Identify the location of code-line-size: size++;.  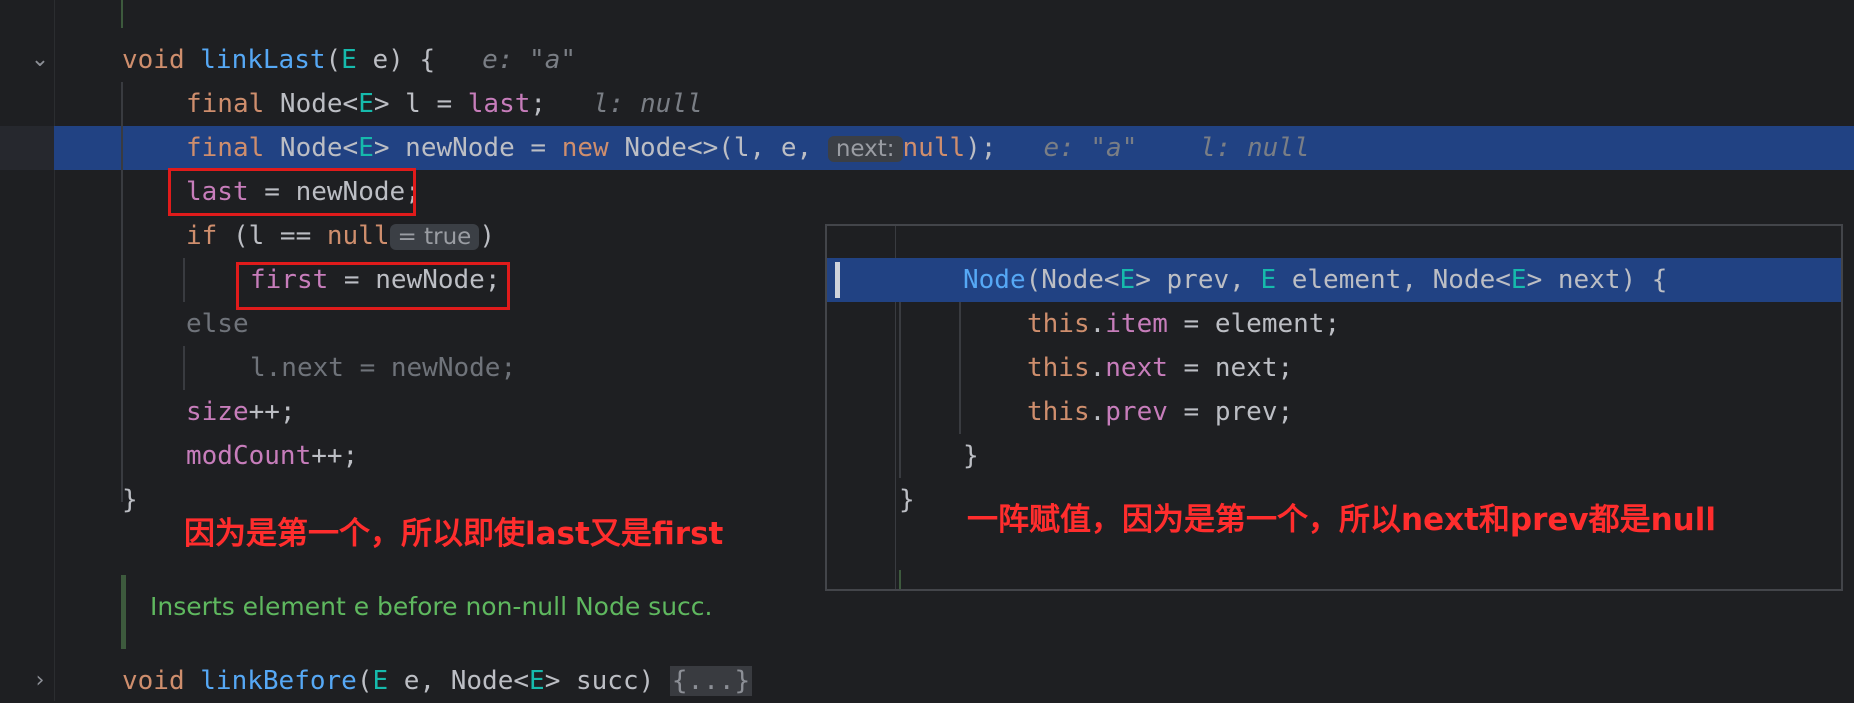
(241, 412).